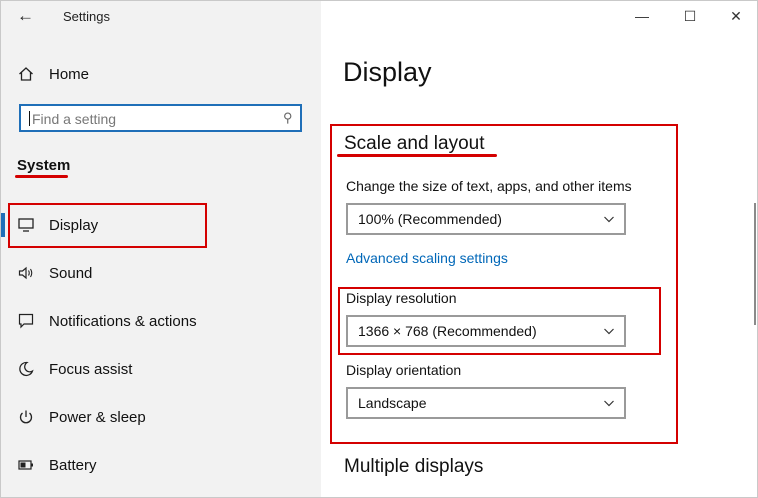 This screenshot has width=758, height=498. I want to click on orientation-label: Display orientation, so click(404, 370).